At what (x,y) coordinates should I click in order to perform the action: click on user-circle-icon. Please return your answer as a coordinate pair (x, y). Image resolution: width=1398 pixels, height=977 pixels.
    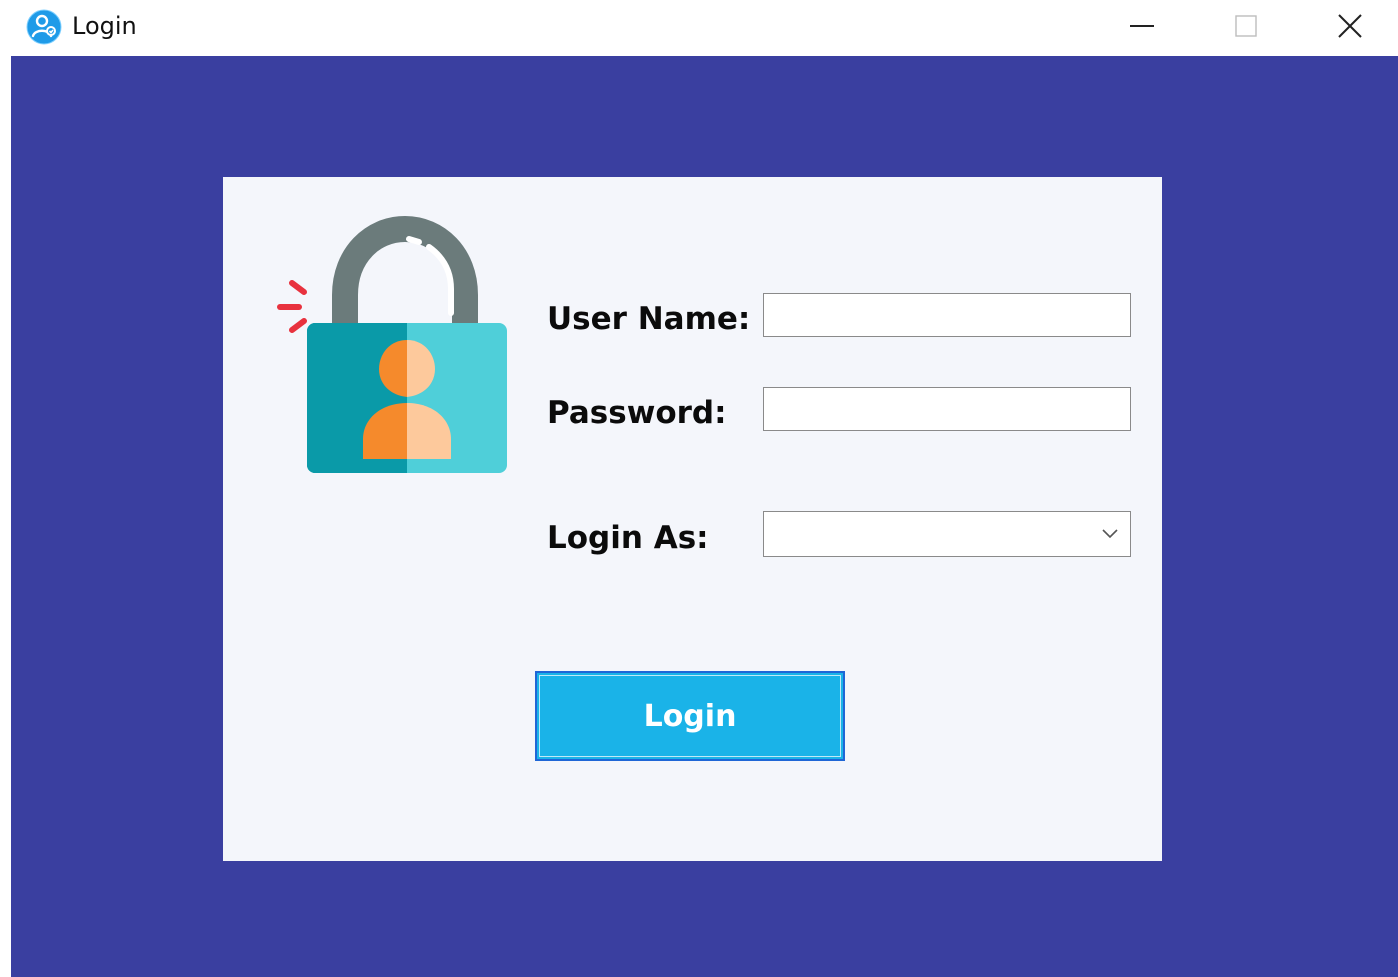
    Looking at the image, I should click on (44, 27).